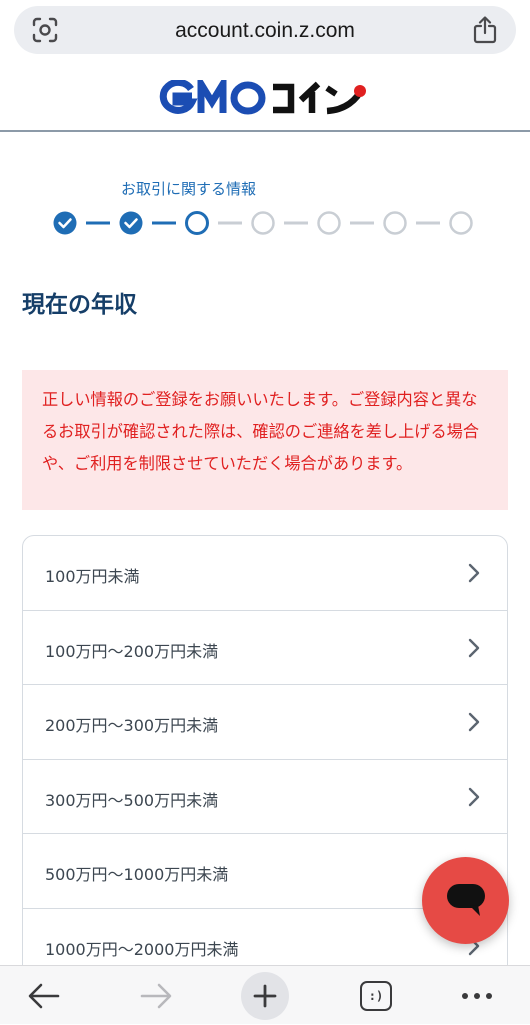 The height and width of the screenshot is (1025, 530). What do you see at coordinates (137, 874) in the screenshot?
I see `income-option-label: 500万円〜1000万円未満` at bounding box center [137, 874].